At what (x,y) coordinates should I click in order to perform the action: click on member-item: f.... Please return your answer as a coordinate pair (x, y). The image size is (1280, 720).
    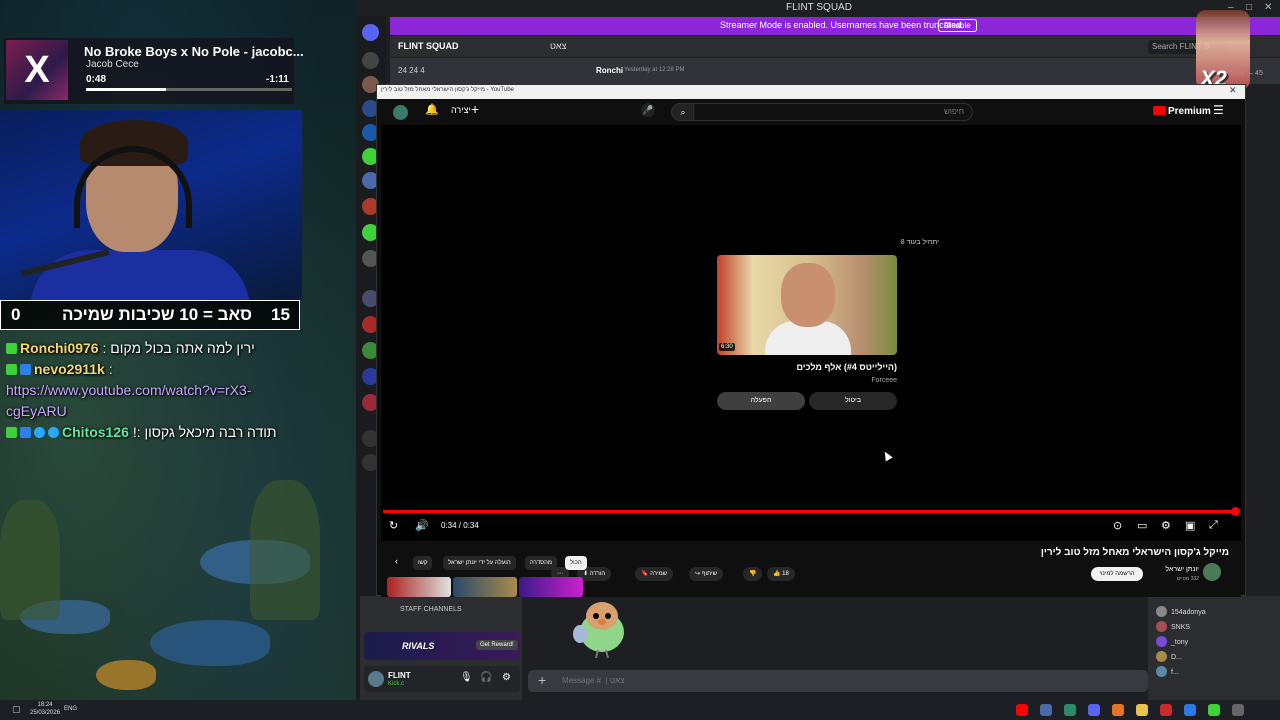
    Looking at the image, I should click on (1167, 671).